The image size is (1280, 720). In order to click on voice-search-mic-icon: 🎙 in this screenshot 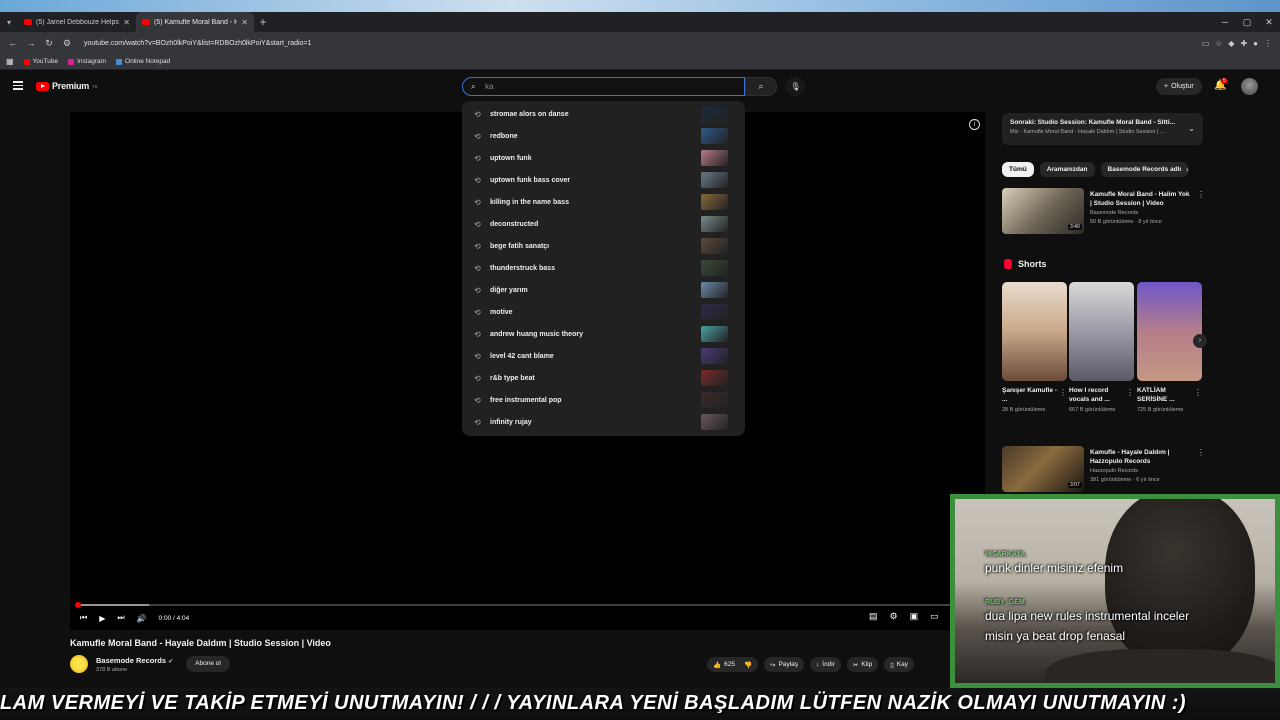, I will do `click(795, 86)`.